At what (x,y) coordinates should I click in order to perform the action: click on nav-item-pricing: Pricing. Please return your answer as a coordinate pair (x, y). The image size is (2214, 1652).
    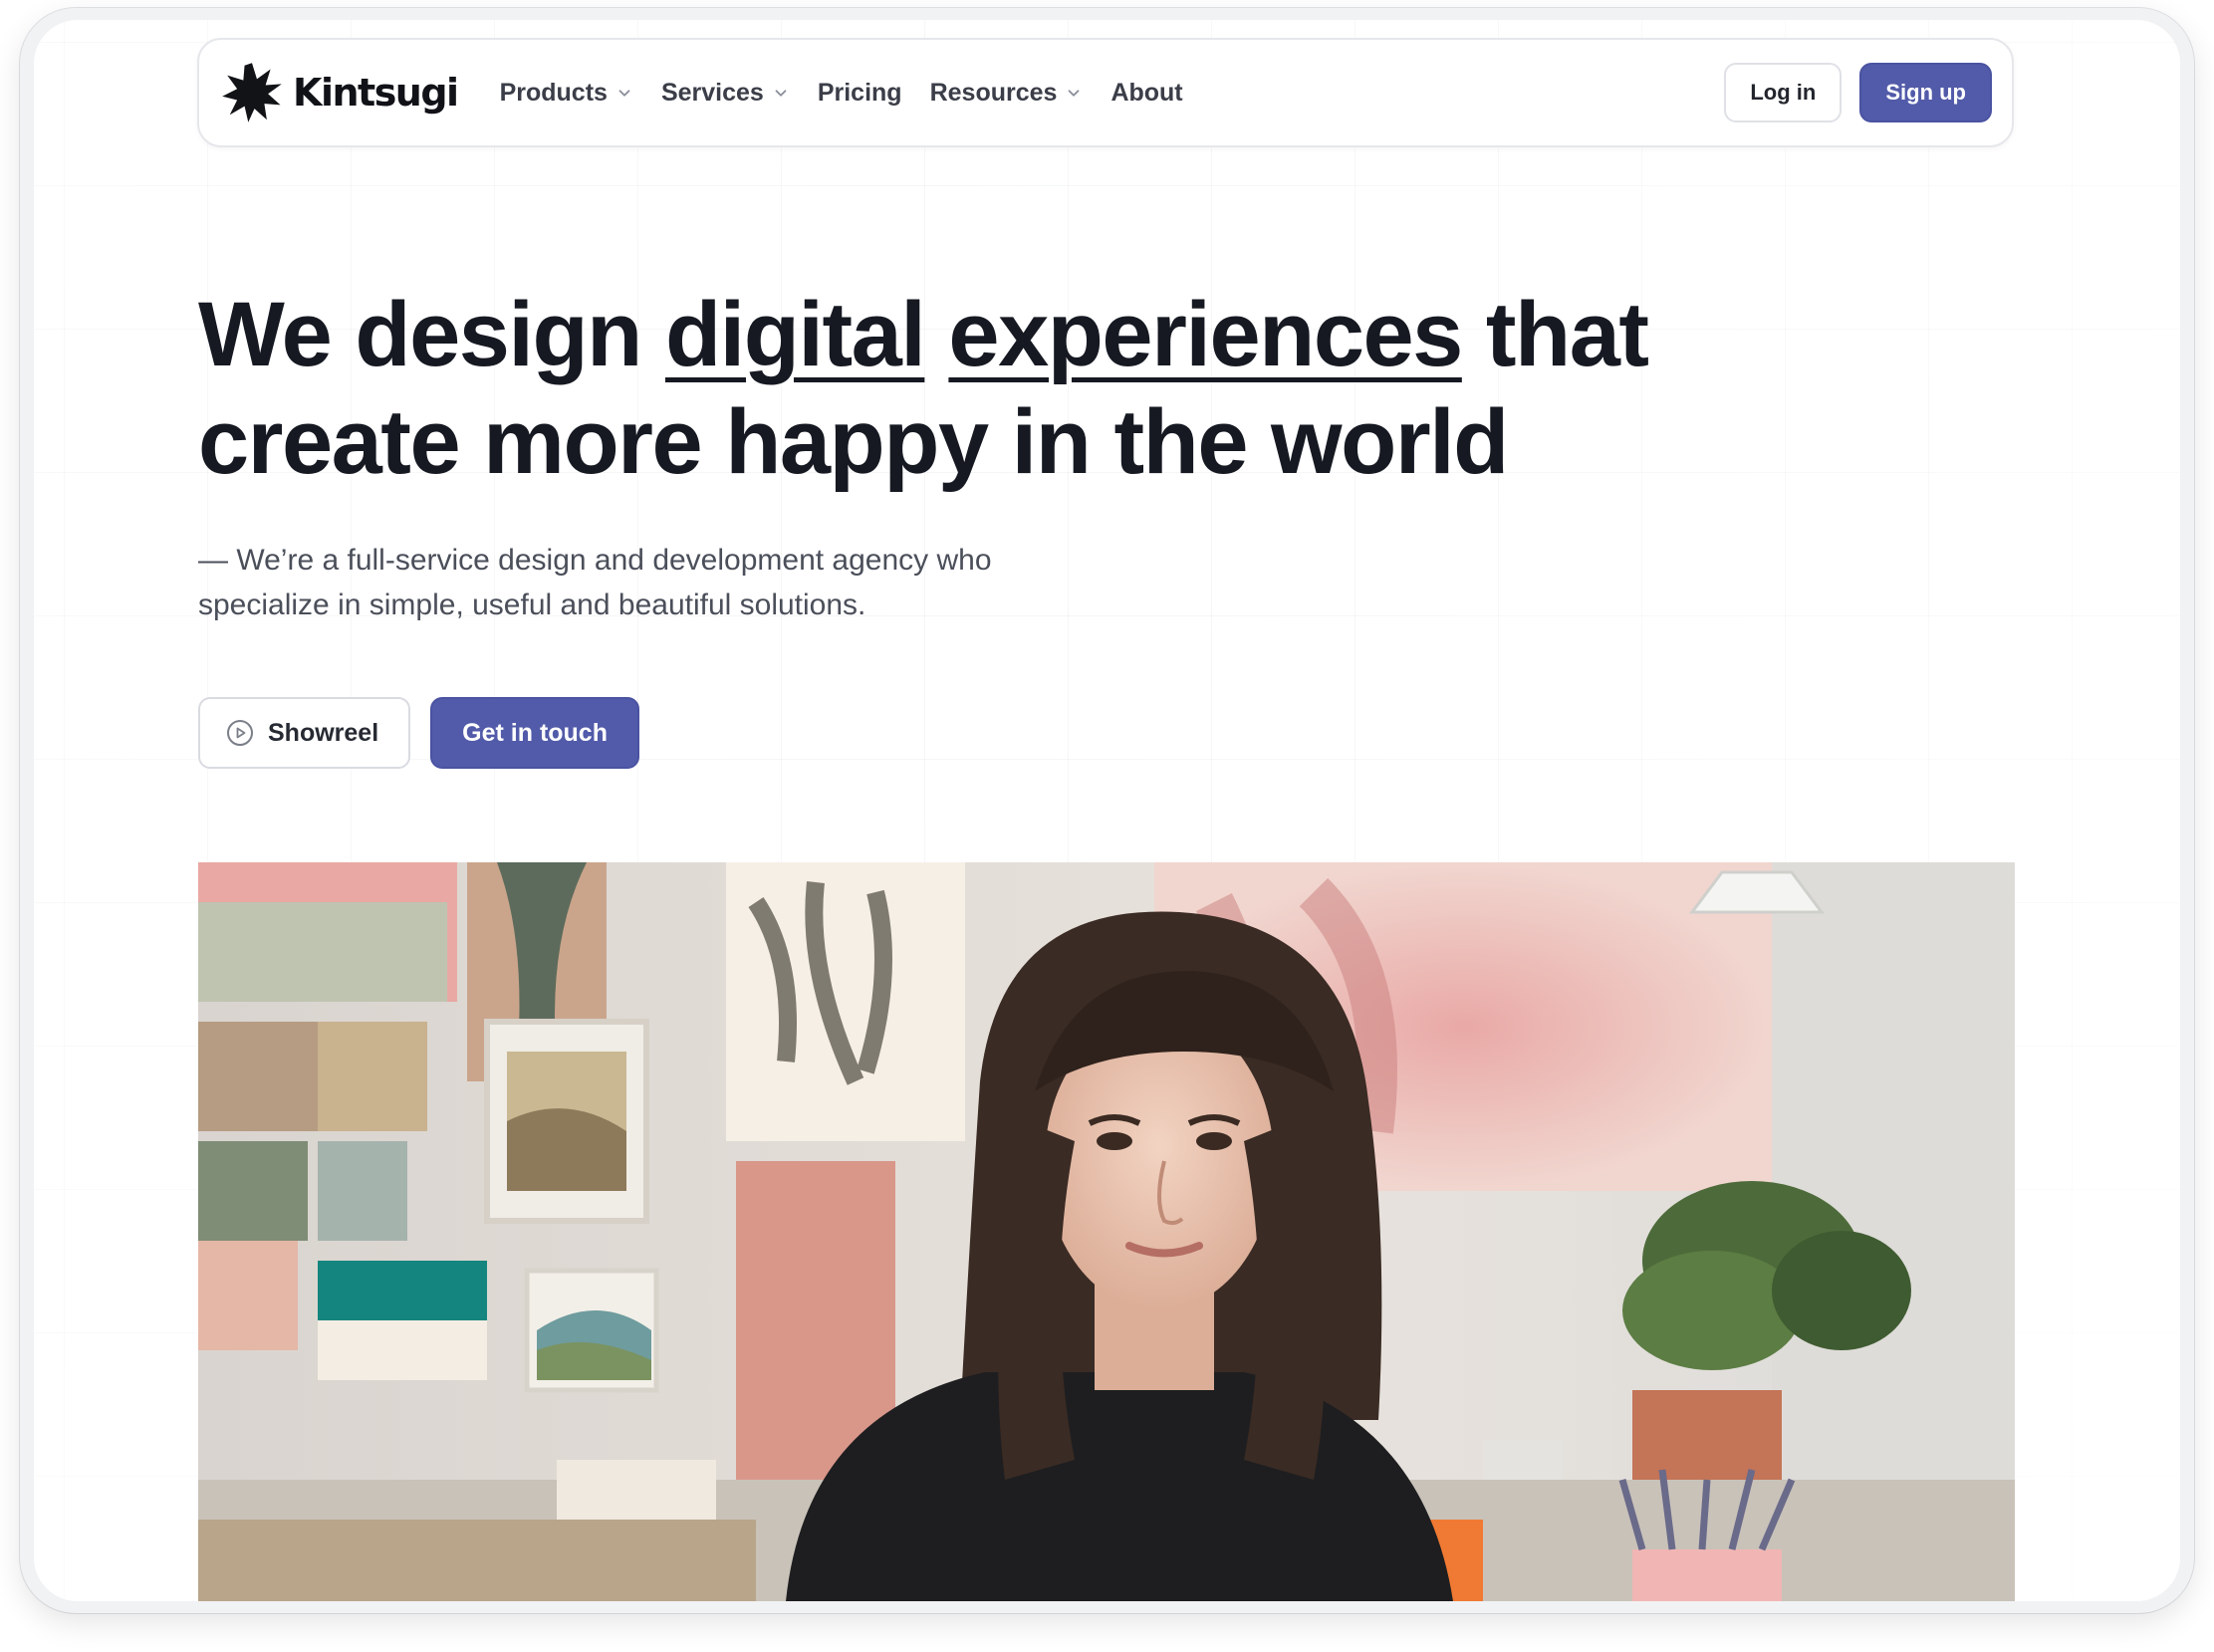
    Looking at the image, I should click on (860, 93).